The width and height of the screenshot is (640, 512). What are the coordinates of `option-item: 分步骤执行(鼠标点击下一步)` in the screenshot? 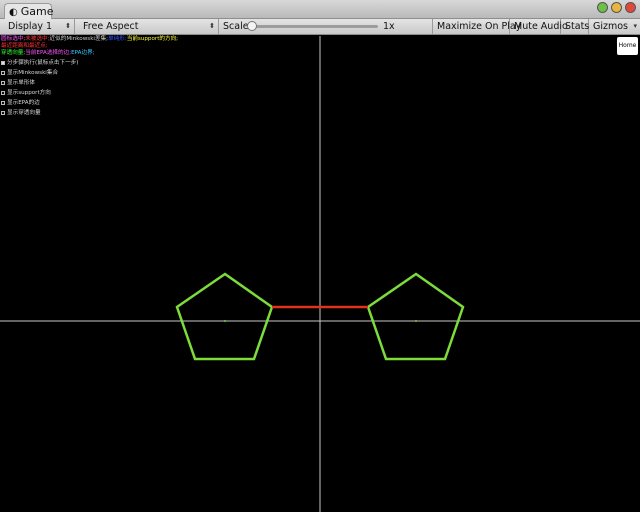 It's located at (40, 63).